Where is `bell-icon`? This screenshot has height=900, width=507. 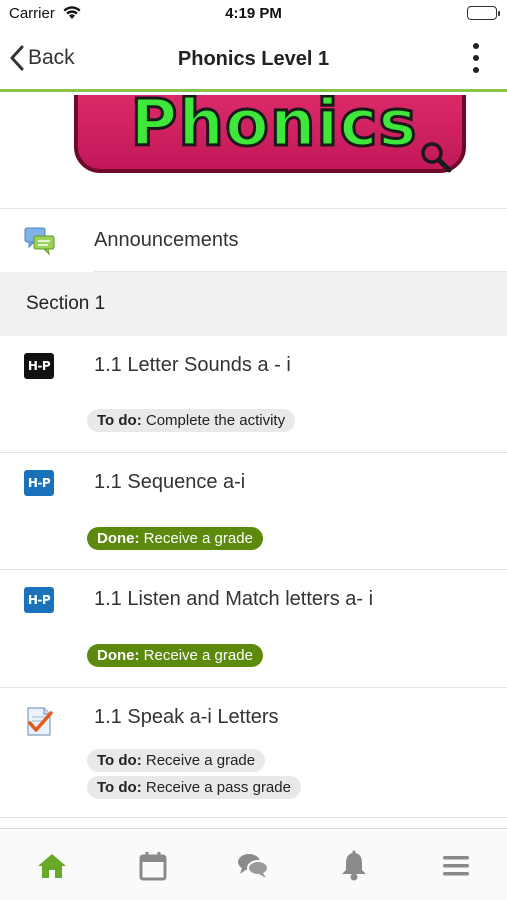 bell-icon is located at coordinates (354, 866).